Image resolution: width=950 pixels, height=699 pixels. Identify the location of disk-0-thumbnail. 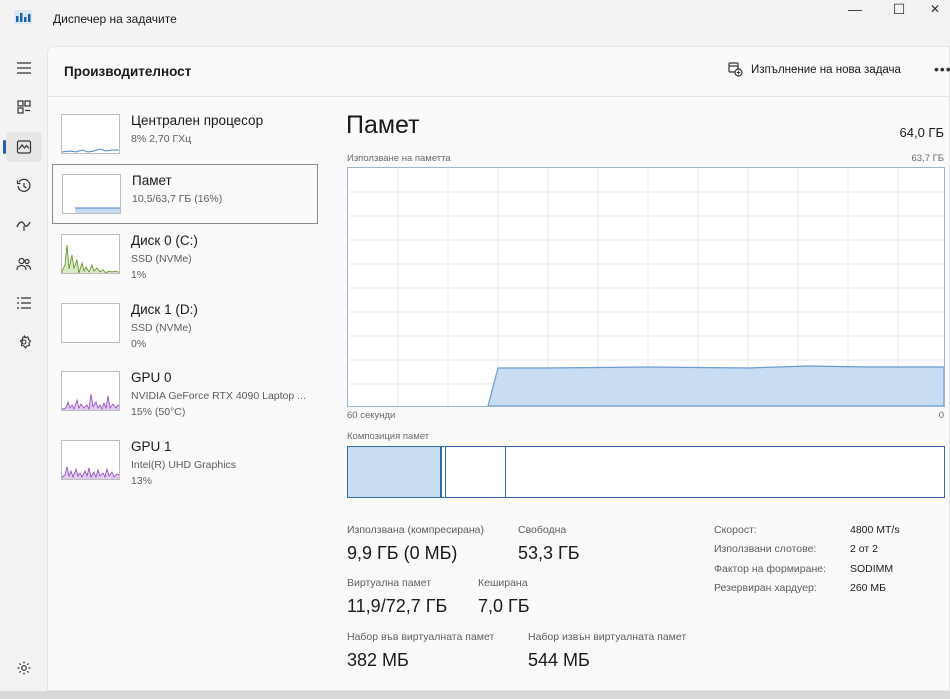
(90, 254).